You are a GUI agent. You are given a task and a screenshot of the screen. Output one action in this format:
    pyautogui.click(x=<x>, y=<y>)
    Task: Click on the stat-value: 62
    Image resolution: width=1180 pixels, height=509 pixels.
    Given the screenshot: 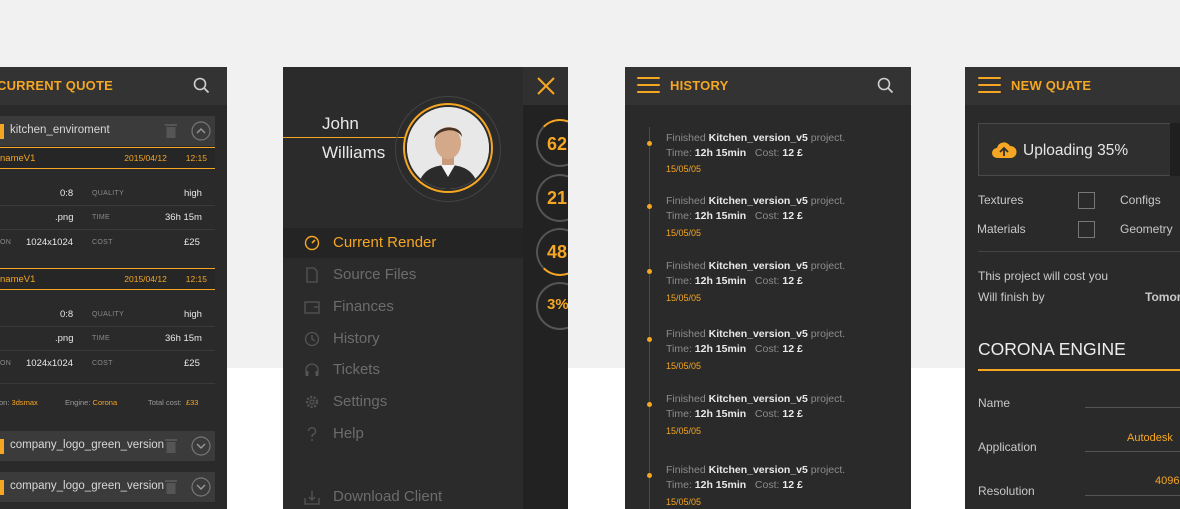 What is the action you would take?
    pyautogui.click(x=557, y=144)
    